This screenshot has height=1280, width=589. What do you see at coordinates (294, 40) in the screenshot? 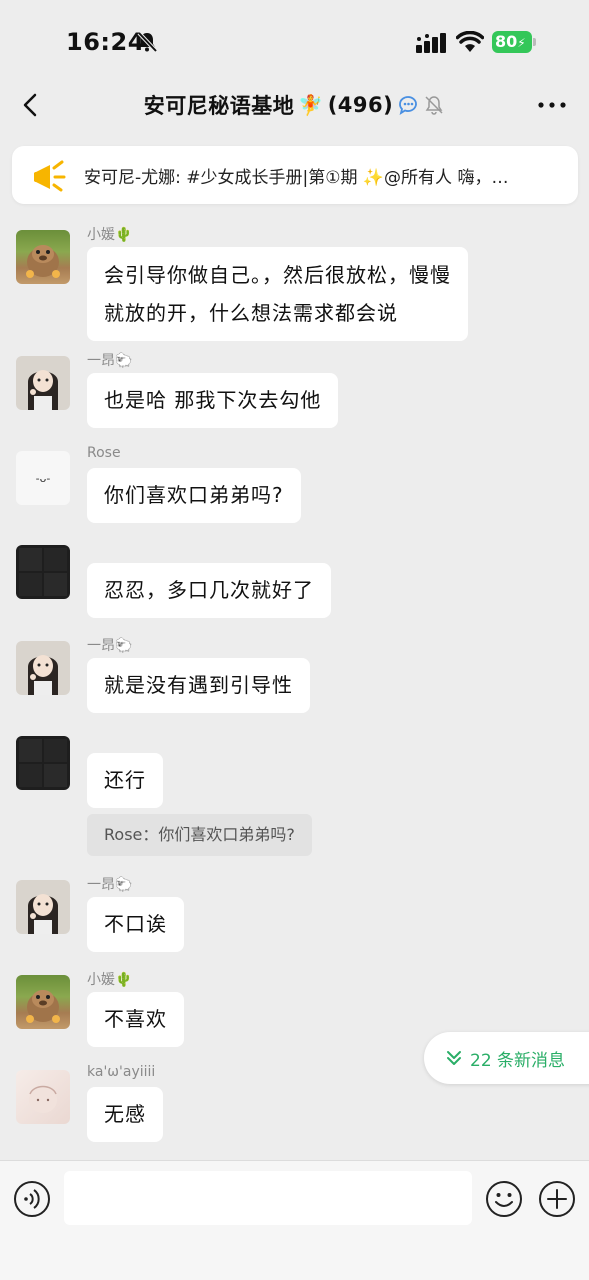
I see `status-bar: 16:24 80⚡` at bounding box center [294, 40].